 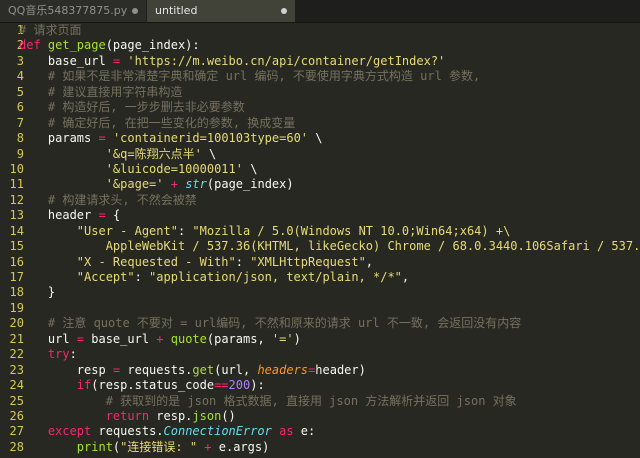 I want to click on line-source: # 构建请求头, 不然会被禁, so click(x=108, y=200).